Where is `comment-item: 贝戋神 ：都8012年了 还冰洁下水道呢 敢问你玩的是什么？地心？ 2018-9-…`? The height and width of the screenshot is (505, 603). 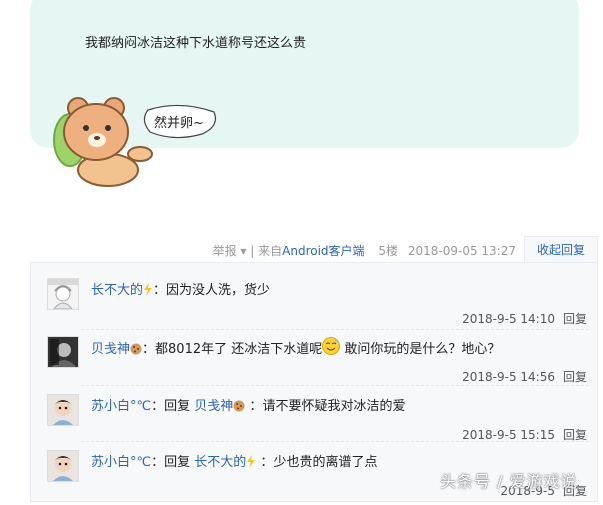
comment-item: 贝戋神 ：都8012年了 还冰洁下水道呢 敢问你玩的是什么？地心？ 2018-9-… is located at coordinates (314, 361).